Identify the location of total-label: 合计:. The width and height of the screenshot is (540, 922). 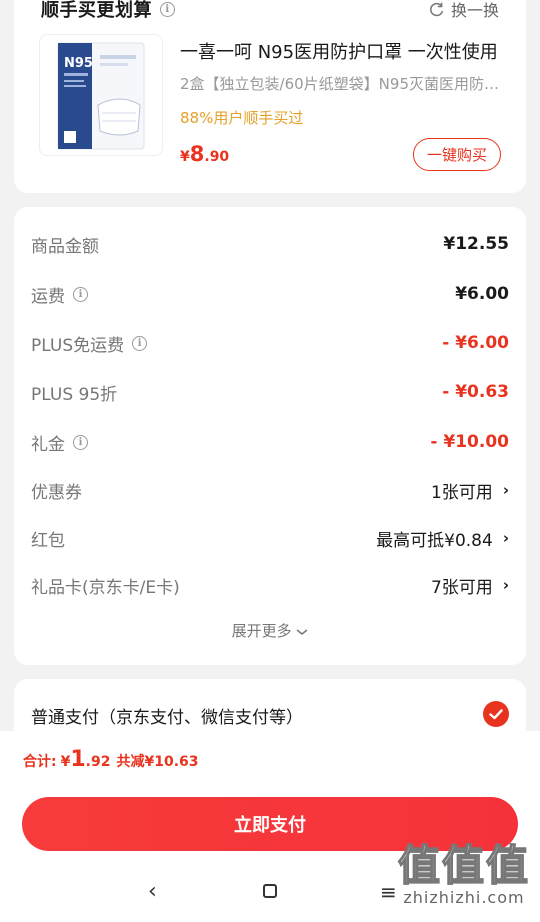
(40, 762).